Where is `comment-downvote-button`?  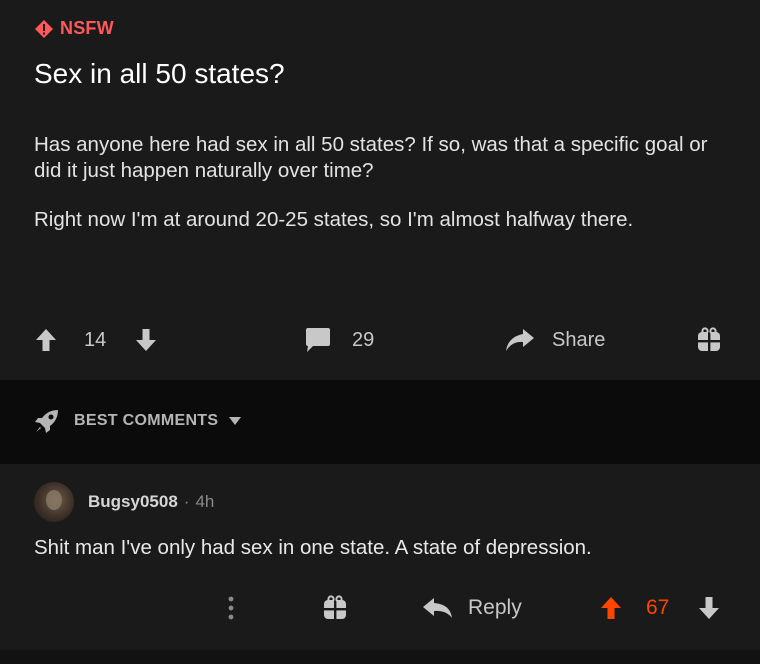
comment-downvote-button is located at coordinates (709, 608).